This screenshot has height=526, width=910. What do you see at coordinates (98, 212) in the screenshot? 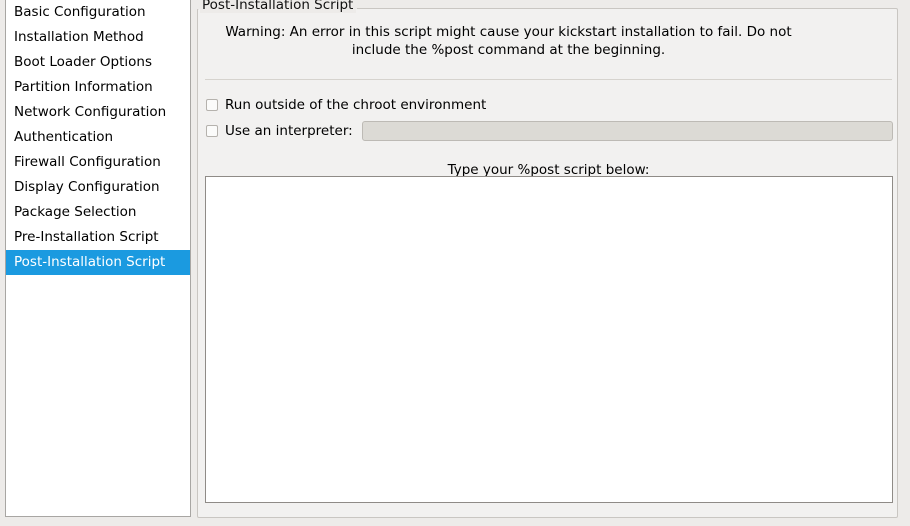
I see `sidebar-item-package-selection: Package Selection` at bounding box center [98, 212].